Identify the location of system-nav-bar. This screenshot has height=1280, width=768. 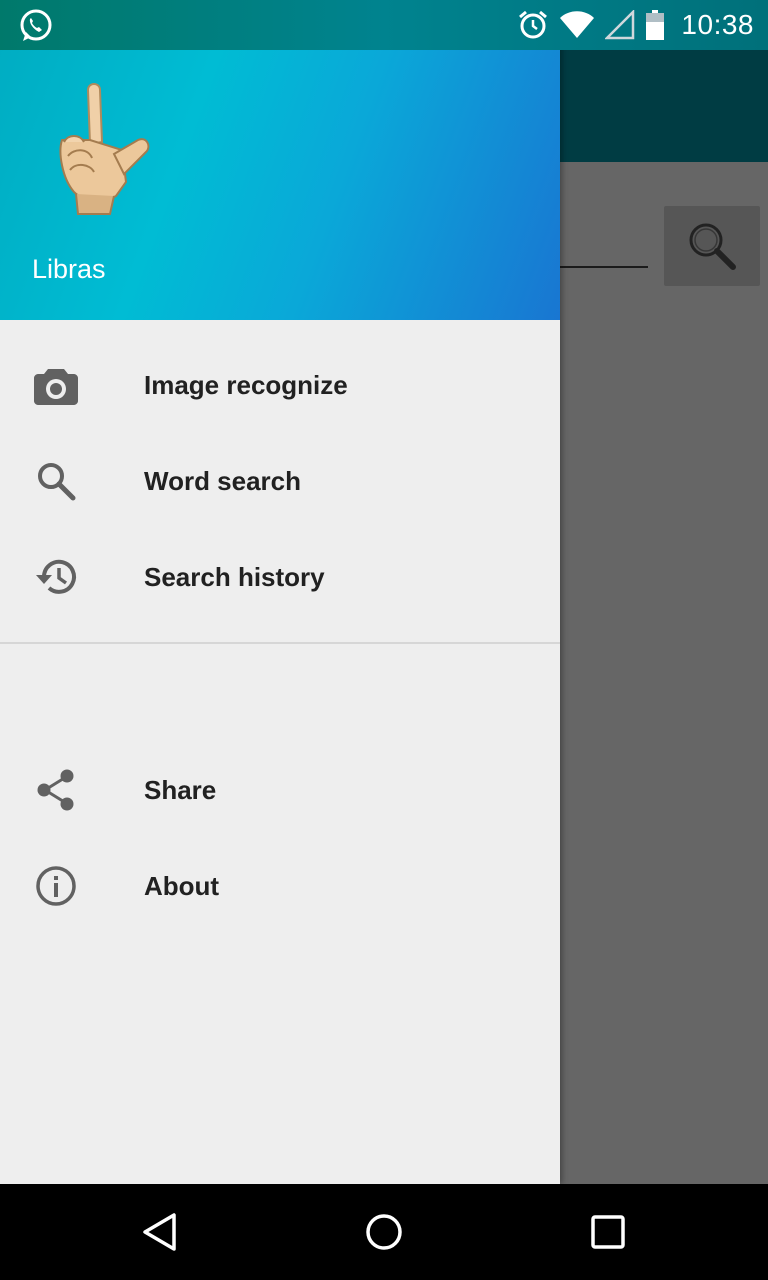
(384, 1232).